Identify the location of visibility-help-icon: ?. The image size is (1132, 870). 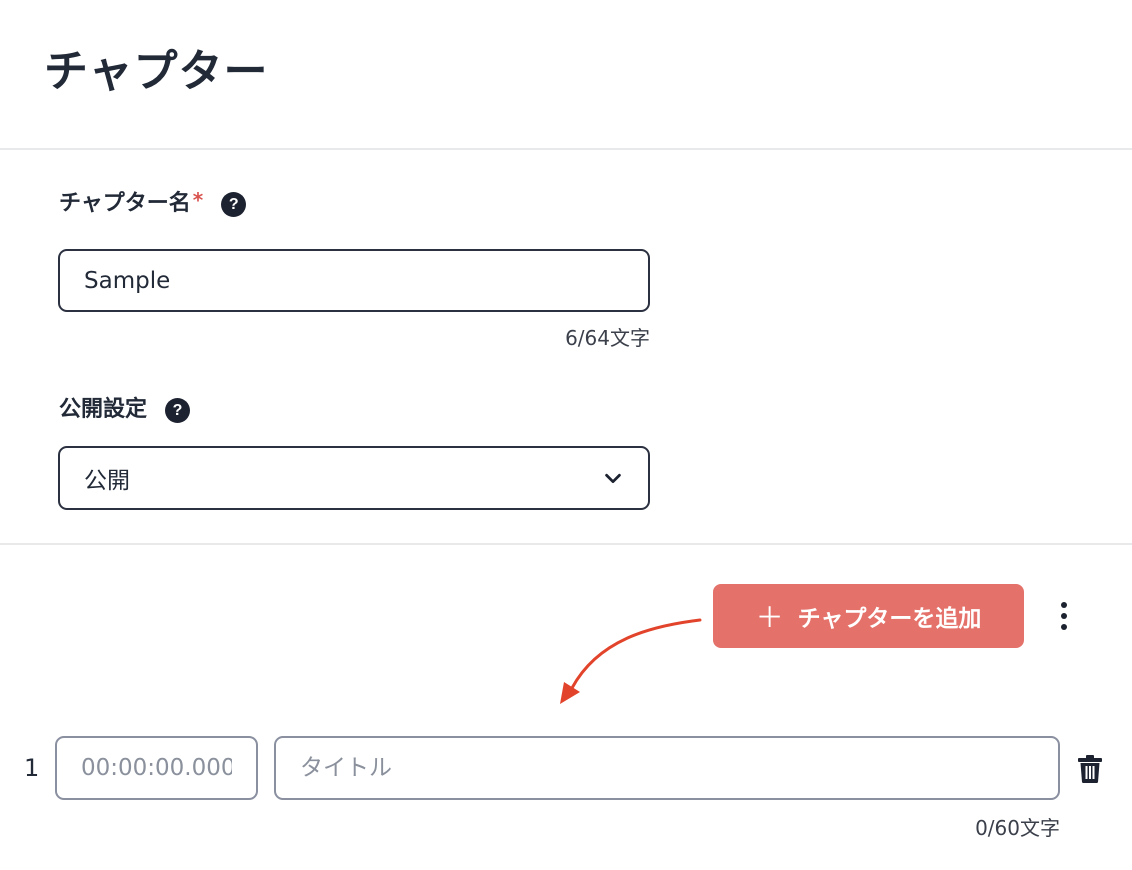
(178, 410).